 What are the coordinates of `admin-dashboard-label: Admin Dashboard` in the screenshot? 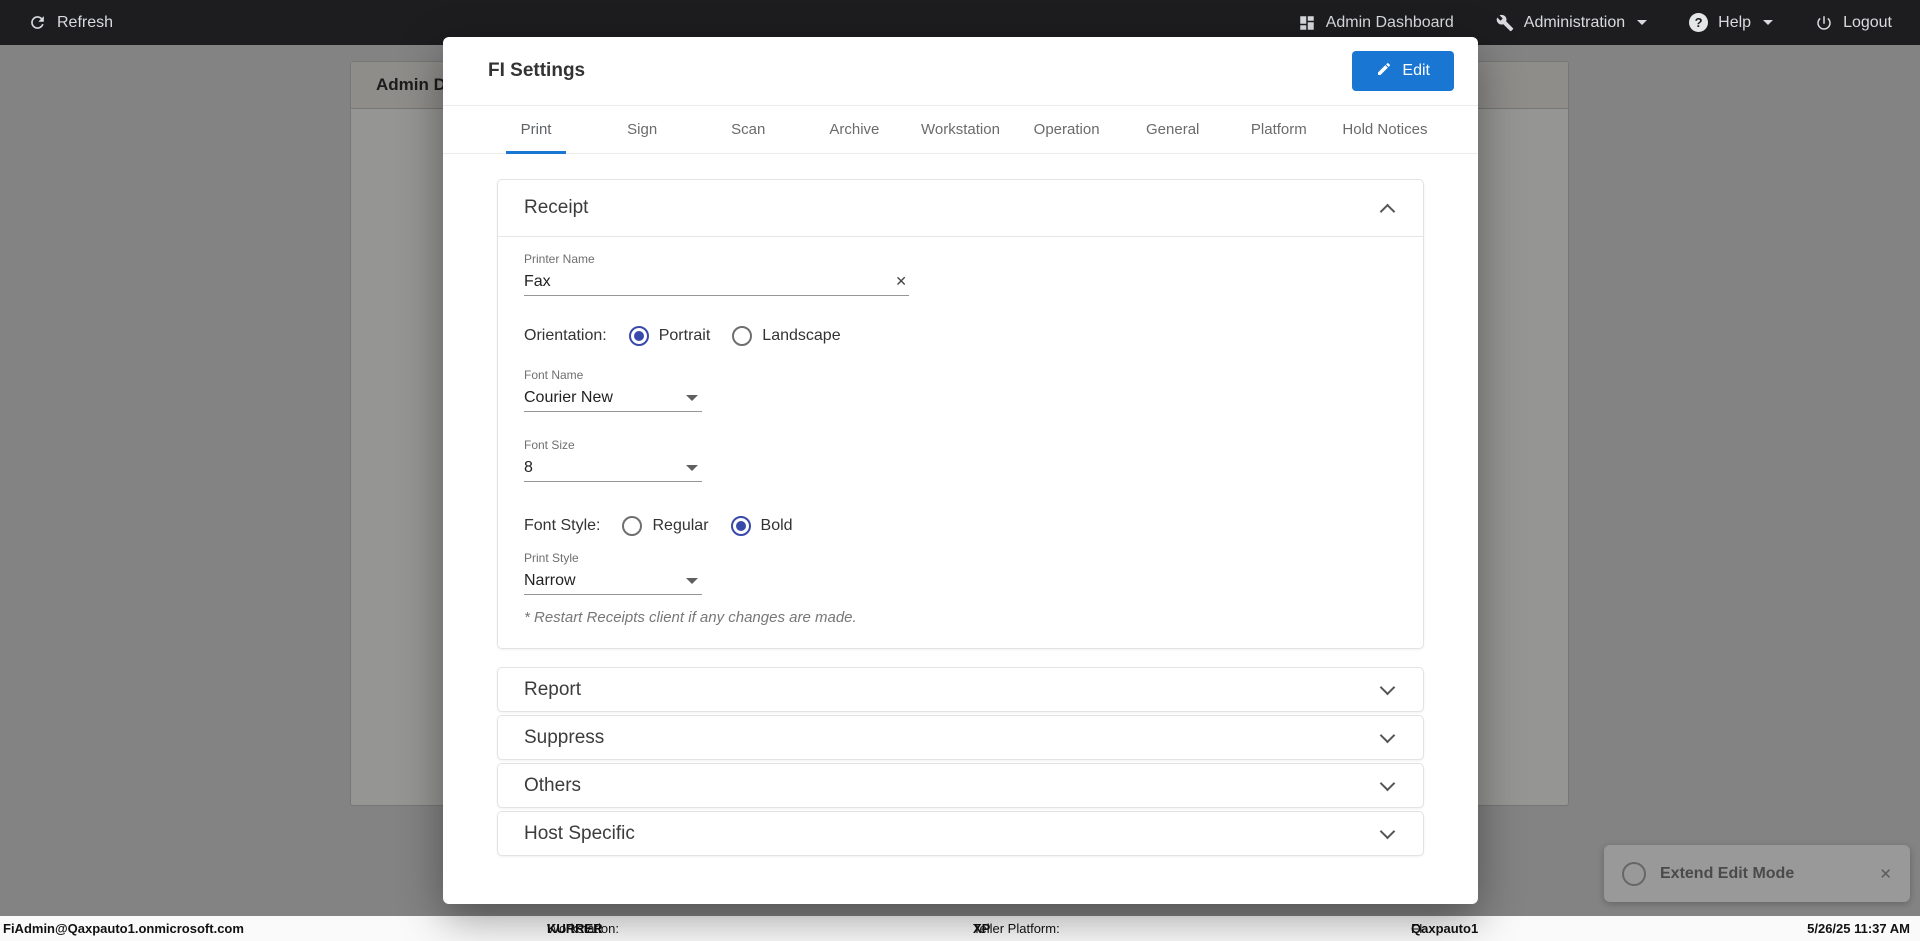 It's located at (1389, 22).